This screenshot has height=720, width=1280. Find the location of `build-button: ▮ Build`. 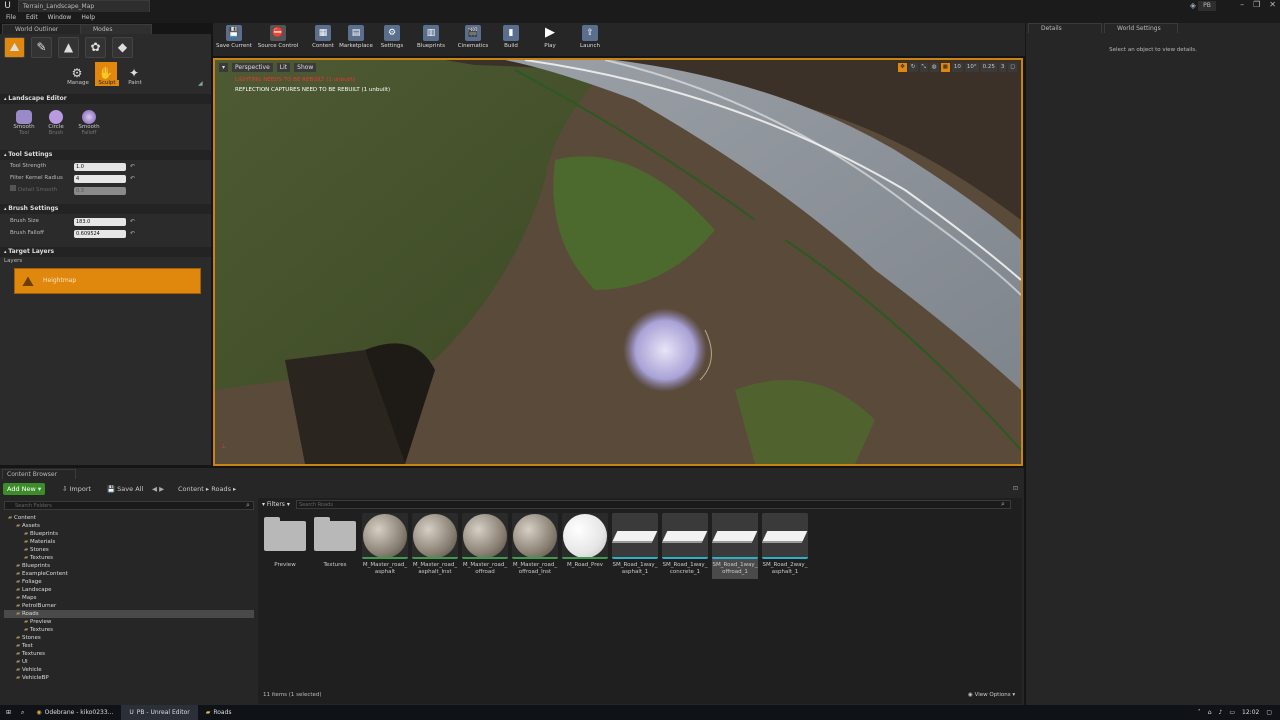

build-button: ▮ Build is located at coordinates (511, 40).